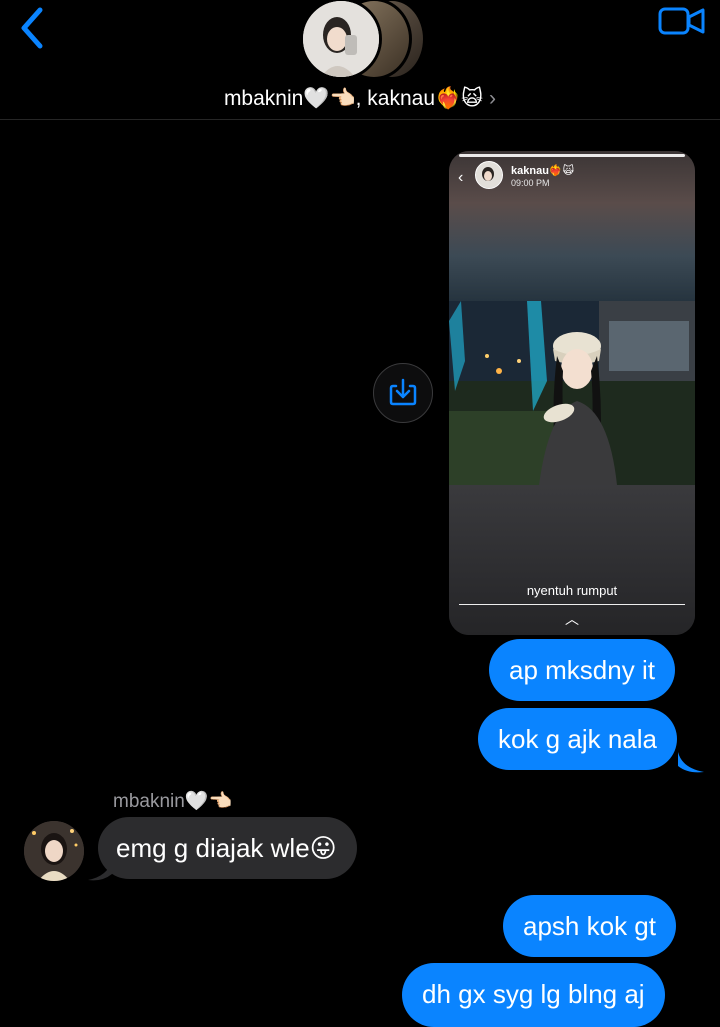  I want to click on chat-header: mbaknin🤍👈🏻, kaknau❤️‍🔥🙀 ›, so click(360, 60).